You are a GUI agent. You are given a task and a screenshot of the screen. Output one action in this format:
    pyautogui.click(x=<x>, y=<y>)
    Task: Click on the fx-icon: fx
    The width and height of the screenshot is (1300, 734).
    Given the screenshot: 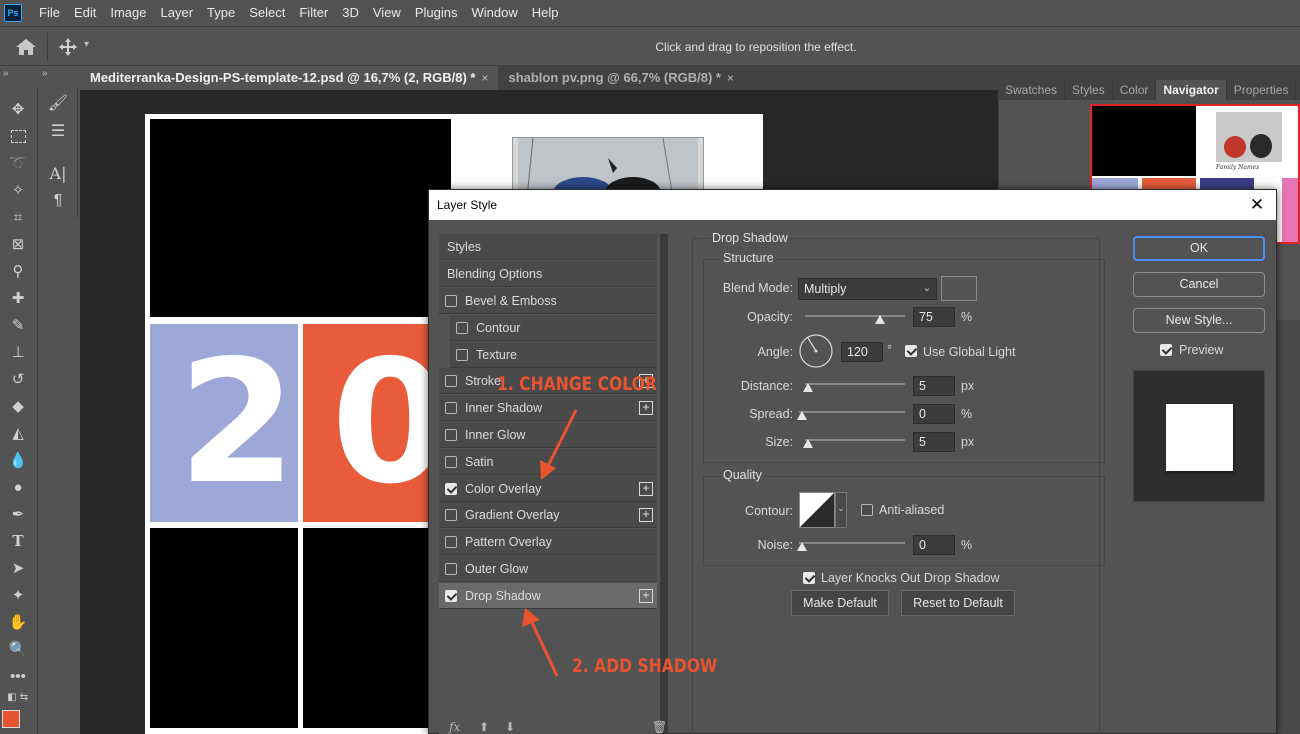 What is the action you would take?
    pyautogui.click(x=454, y=727)
    